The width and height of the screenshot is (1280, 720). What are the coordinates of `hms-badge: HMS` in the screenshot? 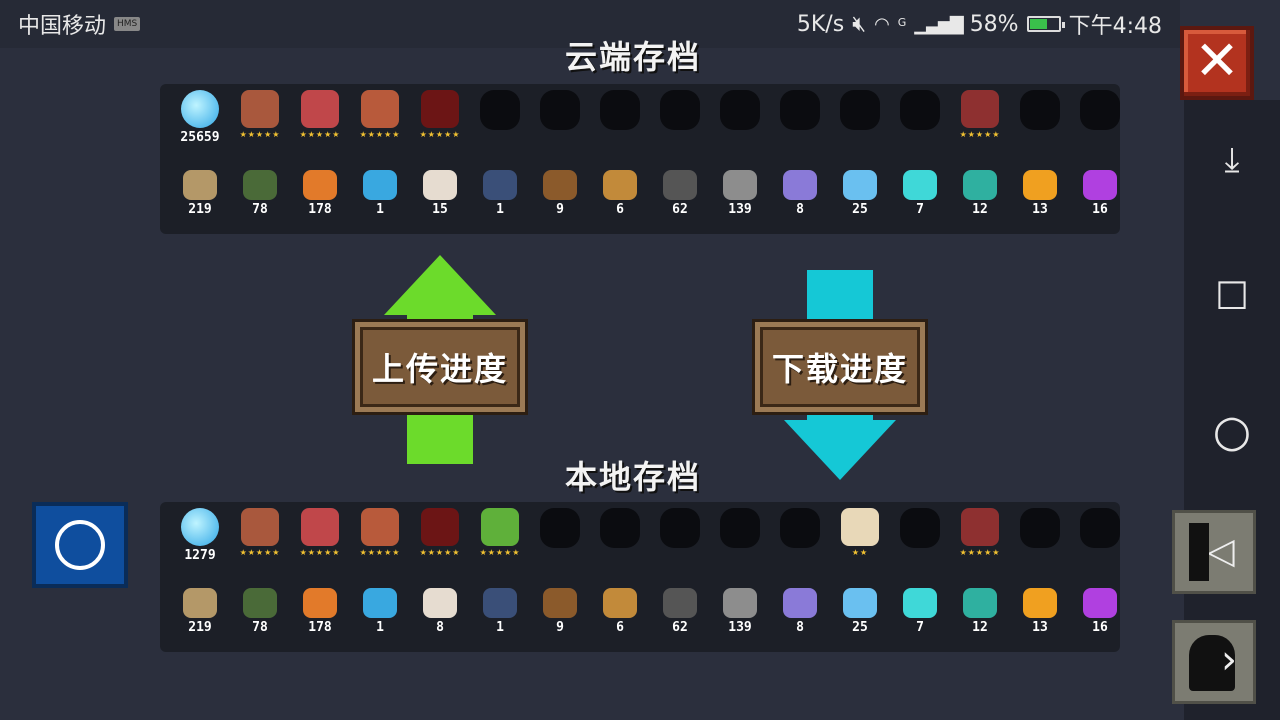 It's located at (127, 24).